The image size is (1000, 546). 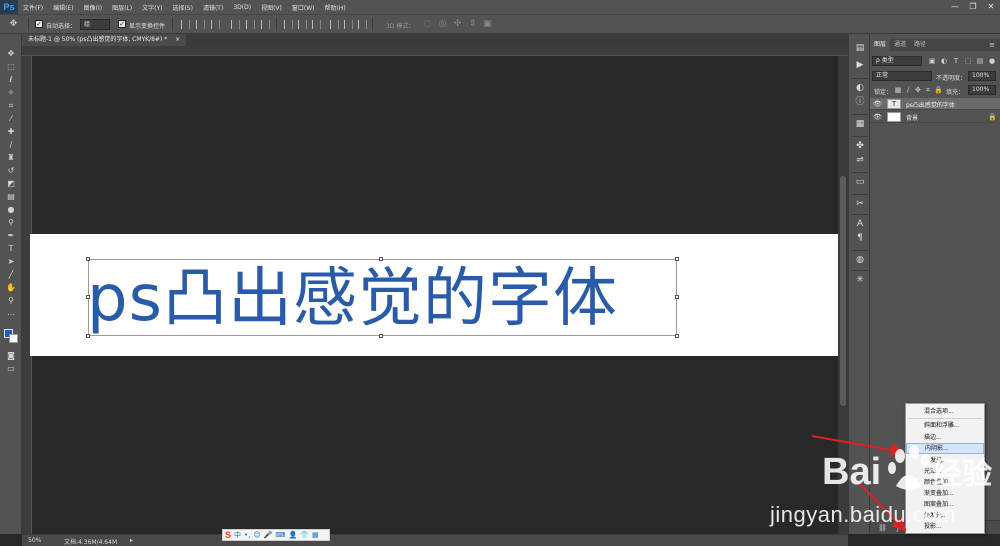 What do you see at coordinates (177, 39) in the screenshot?
I see `close-tab-icon: ×` at bounding box center [177, 39].